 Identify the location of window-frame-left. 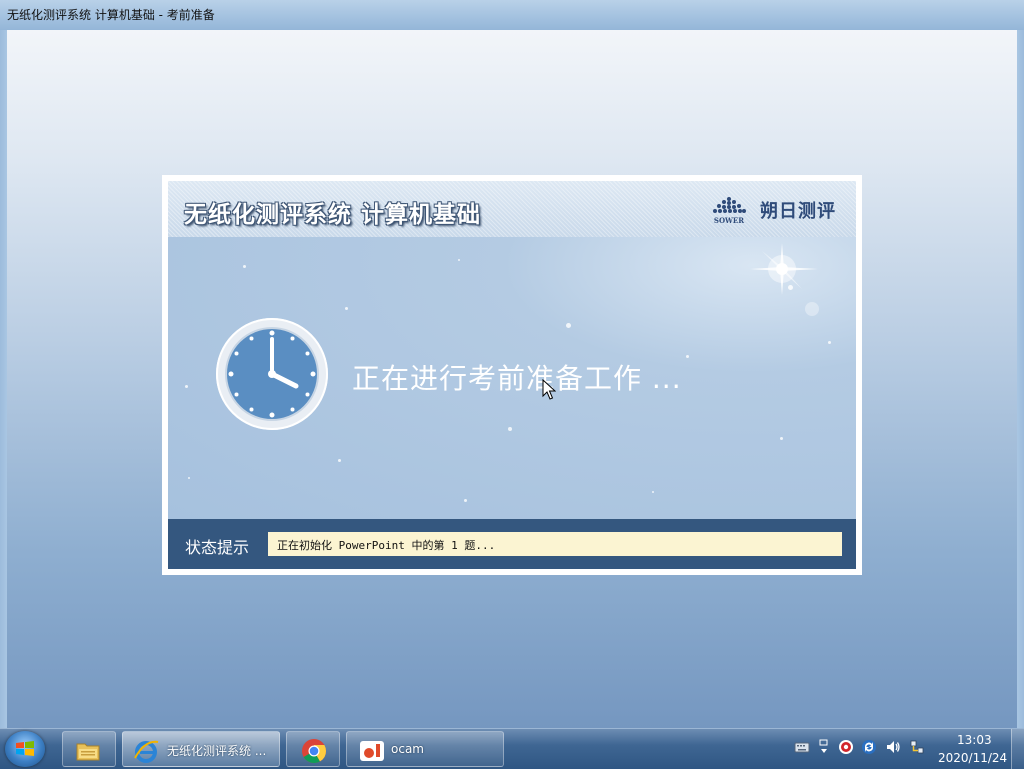
(3, 379).